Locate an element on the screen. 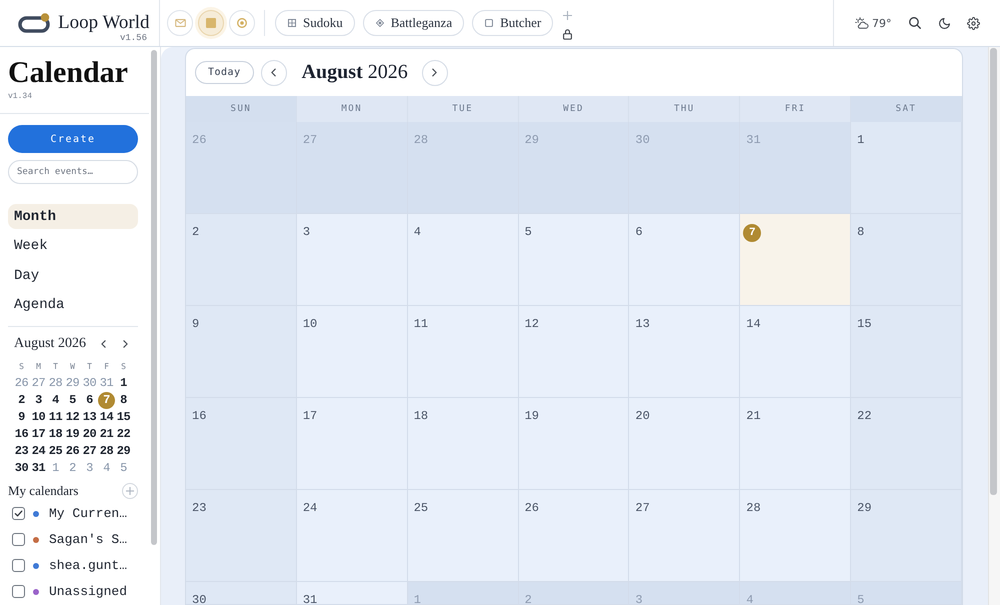  day-cell: 13 is located at coordinates (684, 352).